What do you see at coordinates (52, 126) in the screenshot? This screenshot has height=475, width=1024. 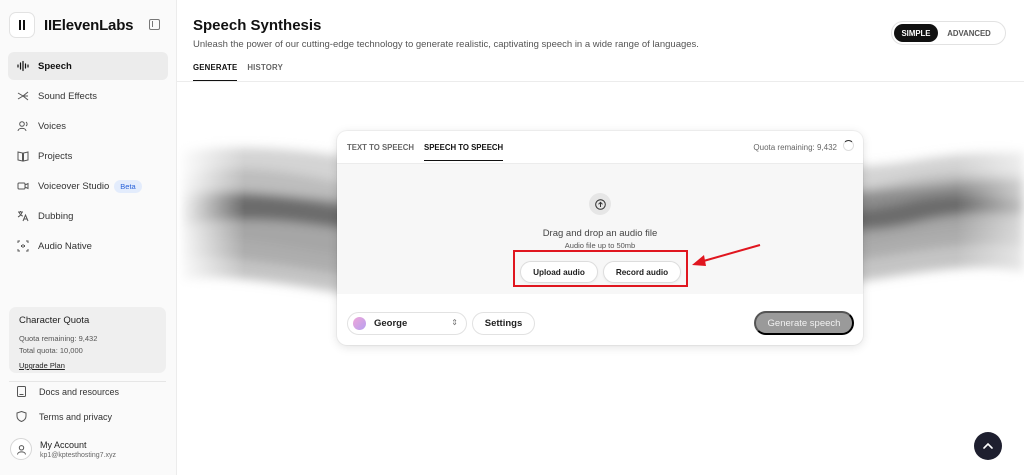 I see `sidebar-item-label: Voices` at bounding box center [52, 126].